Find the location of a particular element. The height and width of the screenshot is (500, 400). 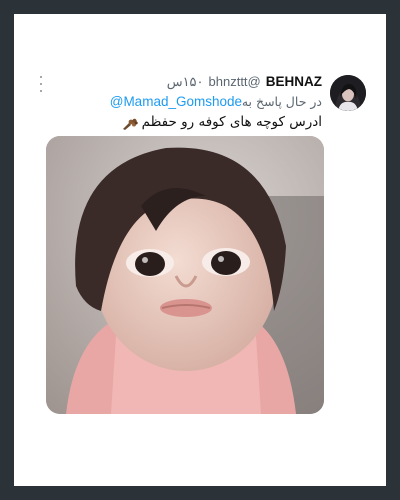

more-vertical-icon is located at coordinates (41, 84).